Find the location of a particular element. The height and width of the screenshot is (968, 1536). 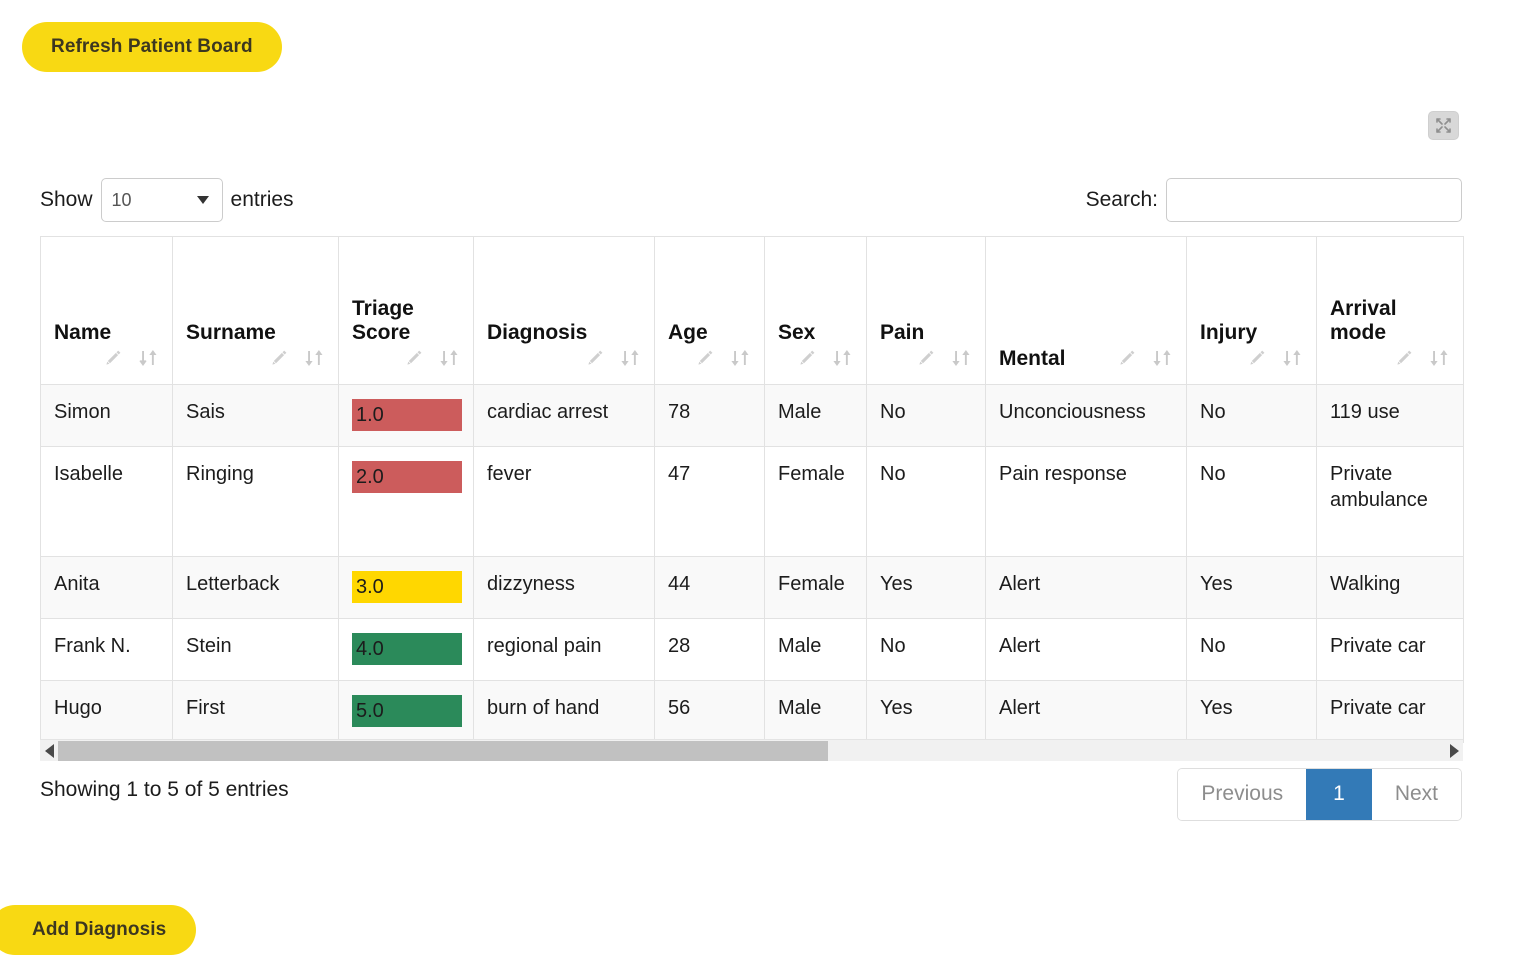

cell-surname: Ringing is located at coordinates (255, 501).